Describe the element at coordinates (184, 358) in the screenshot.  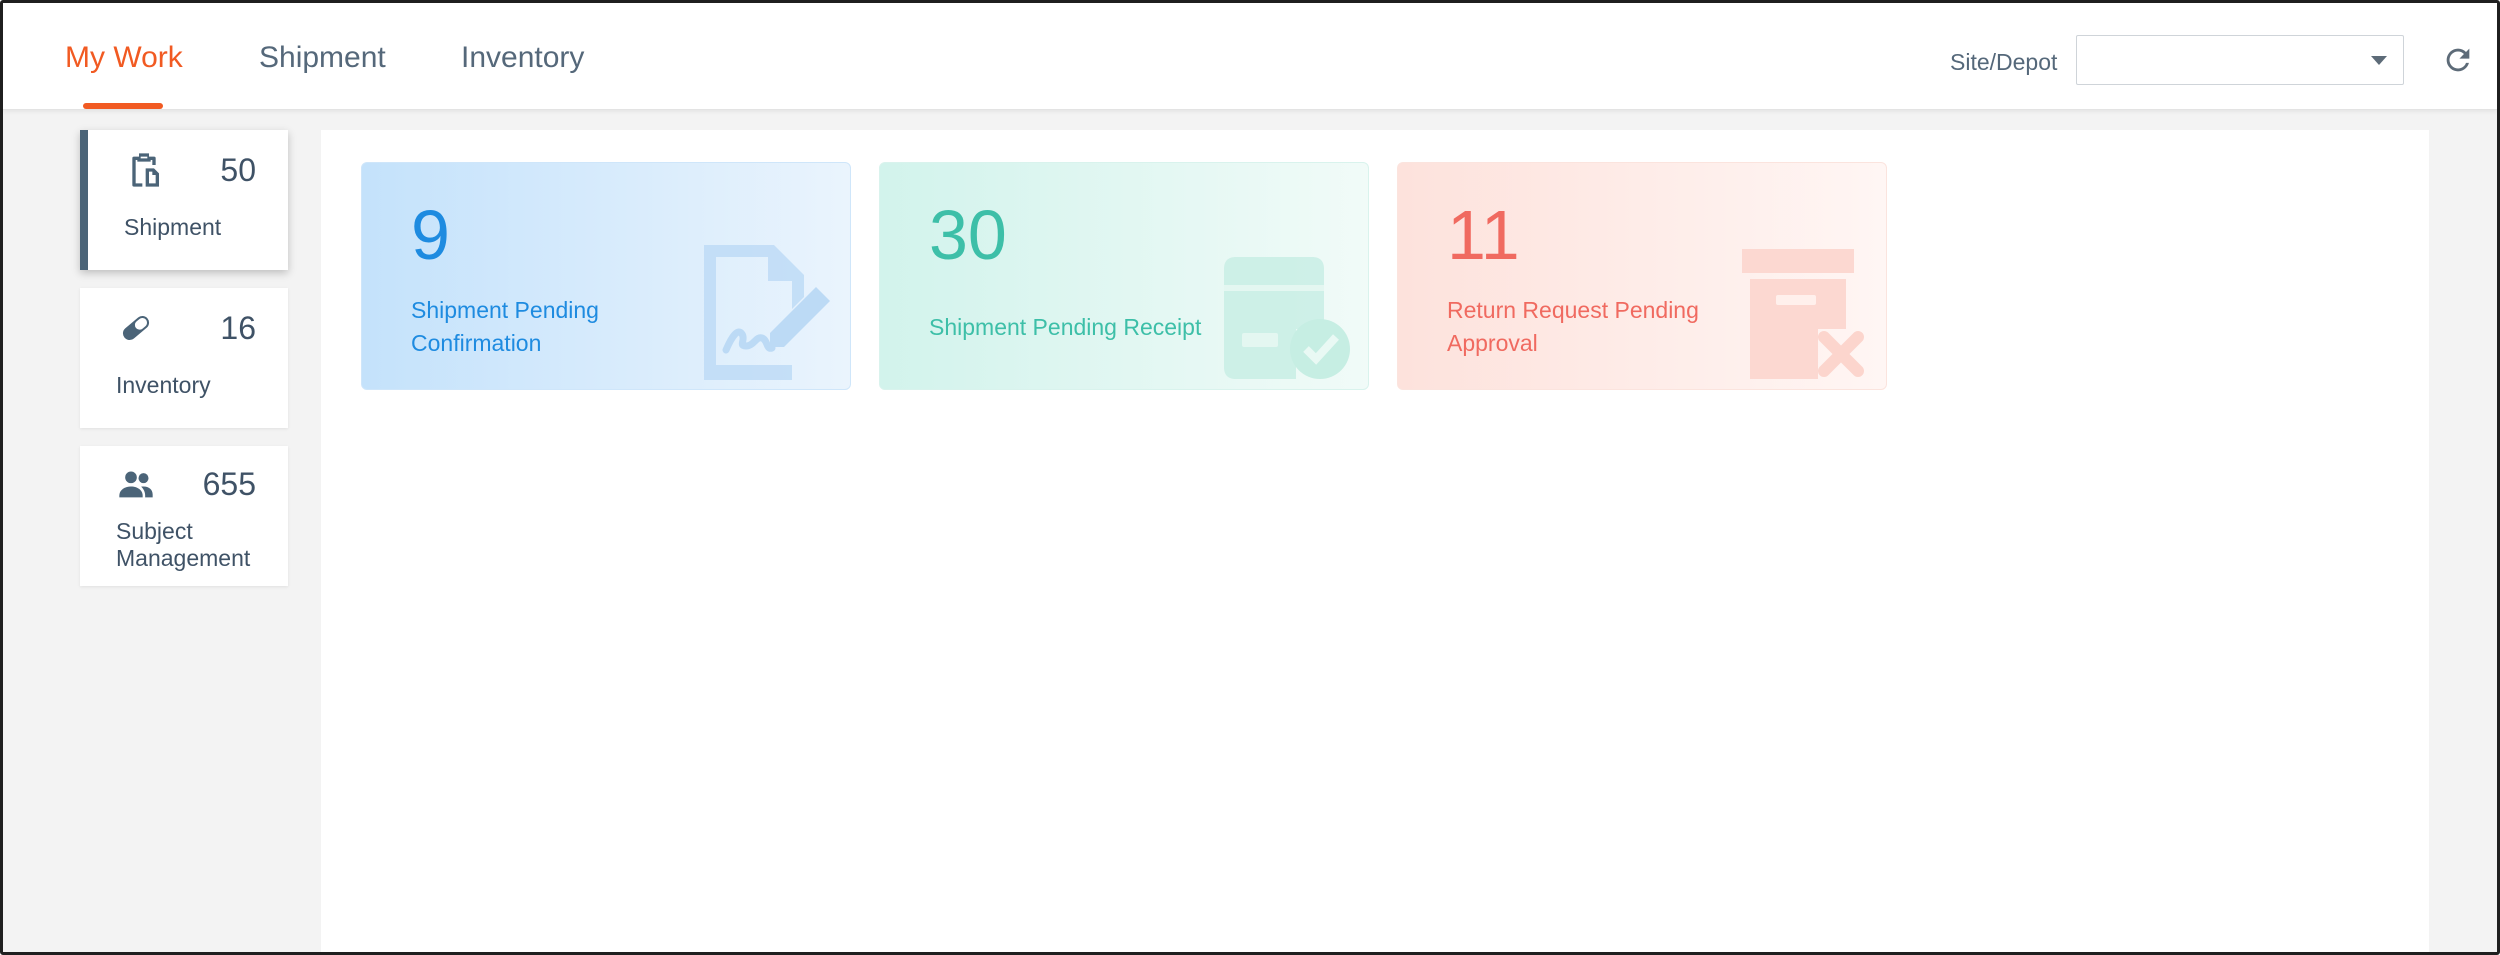
I see `sidebar-card-inventory: 16 Inventory` at that location.